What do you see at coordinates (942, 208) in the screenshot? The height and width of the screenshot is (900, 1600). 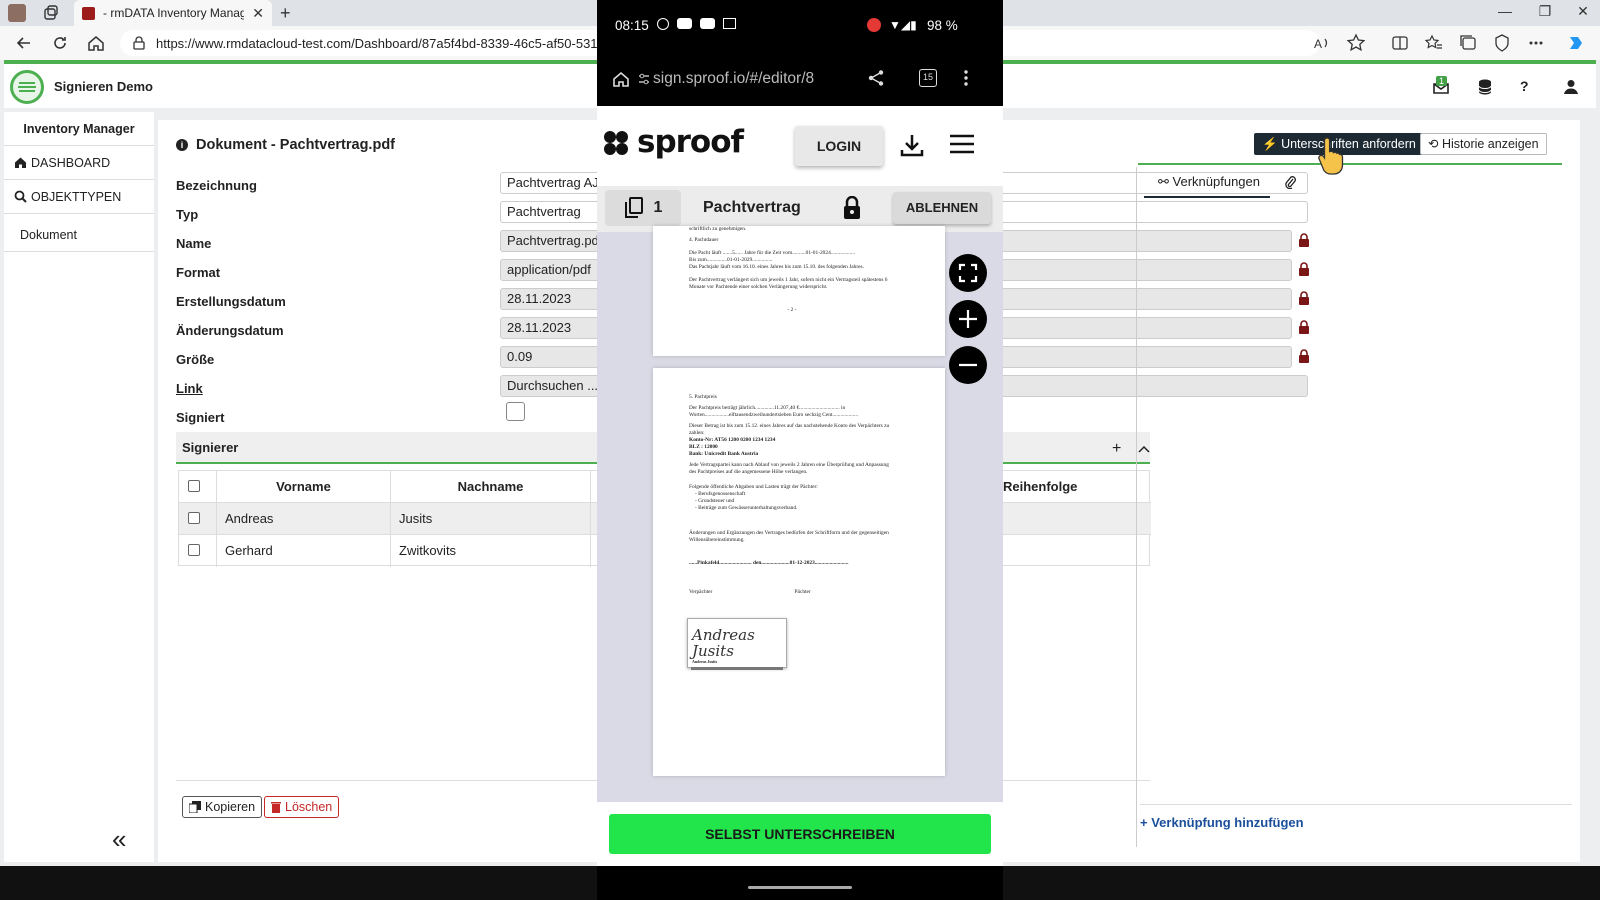 I see `reject-button: ABLEHNEN` at bounding box center [942, 208].